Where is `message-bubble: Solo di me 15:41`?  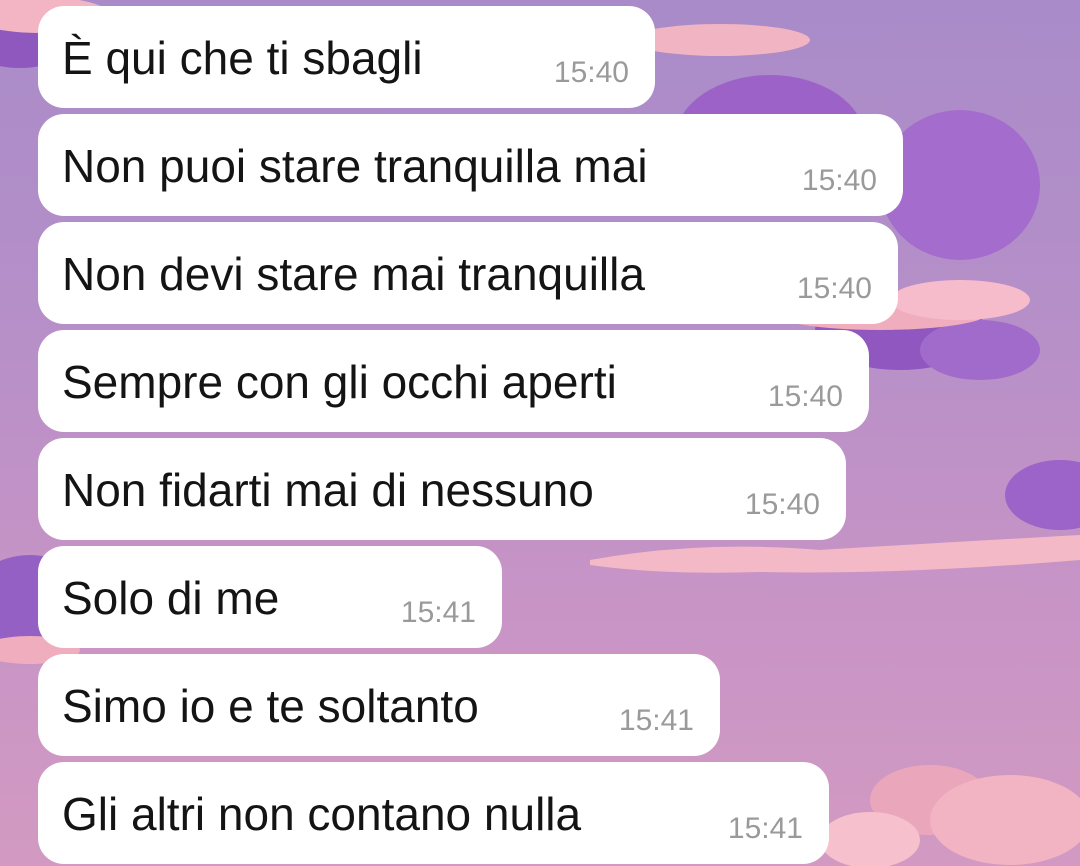 message-bubble: Solo di me 15:41 is located at coordinates (270, 597).